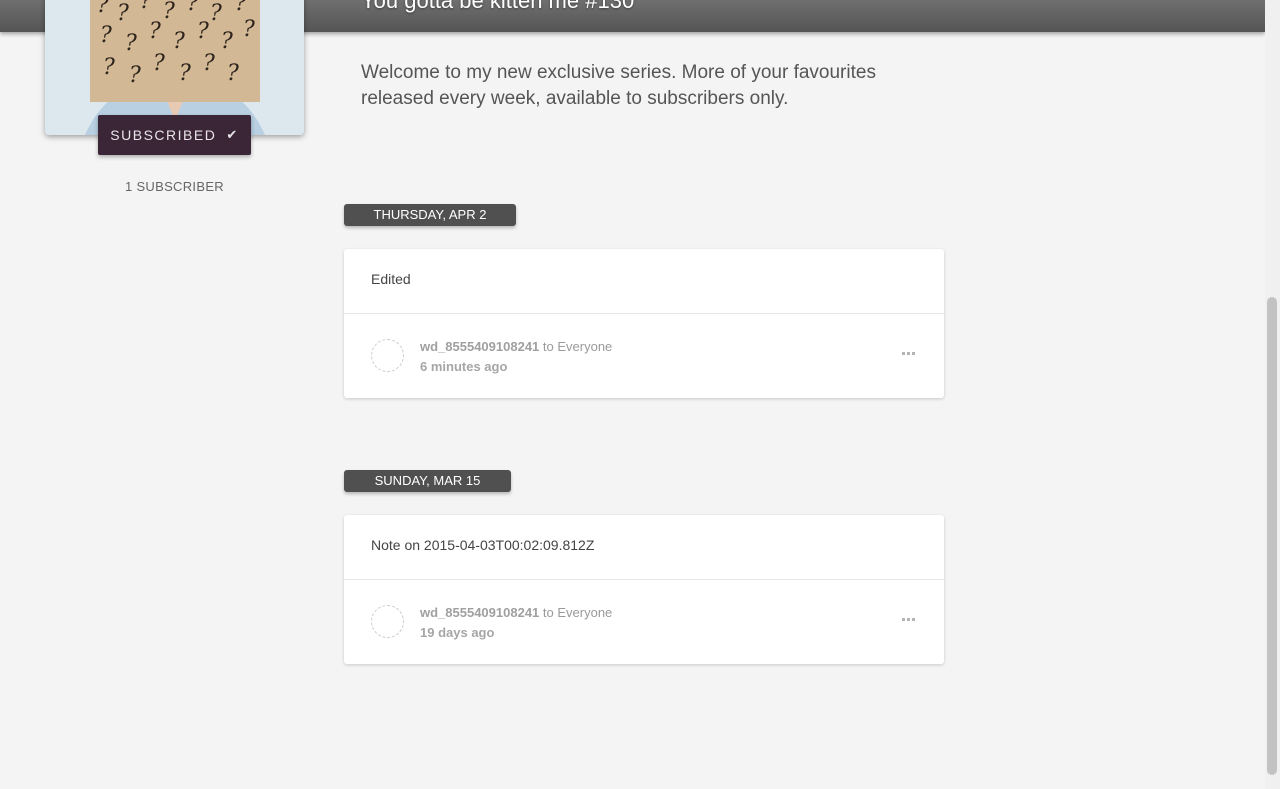  Describe the element at coordinates (483, 545) in the screenshot. I see `post-text: Note on 2015-04-03T00:02:09.812Z` at that location.